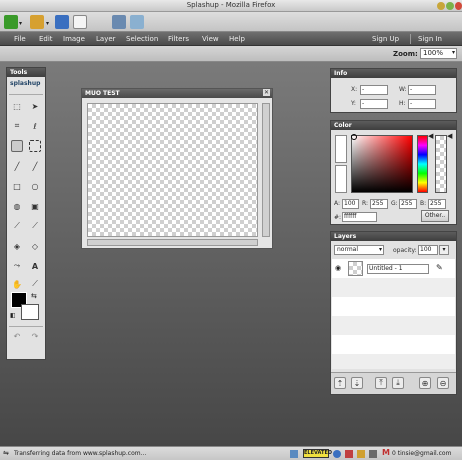 The image size is (462, 460). I want to click on picker-handle, so click(354, 137).